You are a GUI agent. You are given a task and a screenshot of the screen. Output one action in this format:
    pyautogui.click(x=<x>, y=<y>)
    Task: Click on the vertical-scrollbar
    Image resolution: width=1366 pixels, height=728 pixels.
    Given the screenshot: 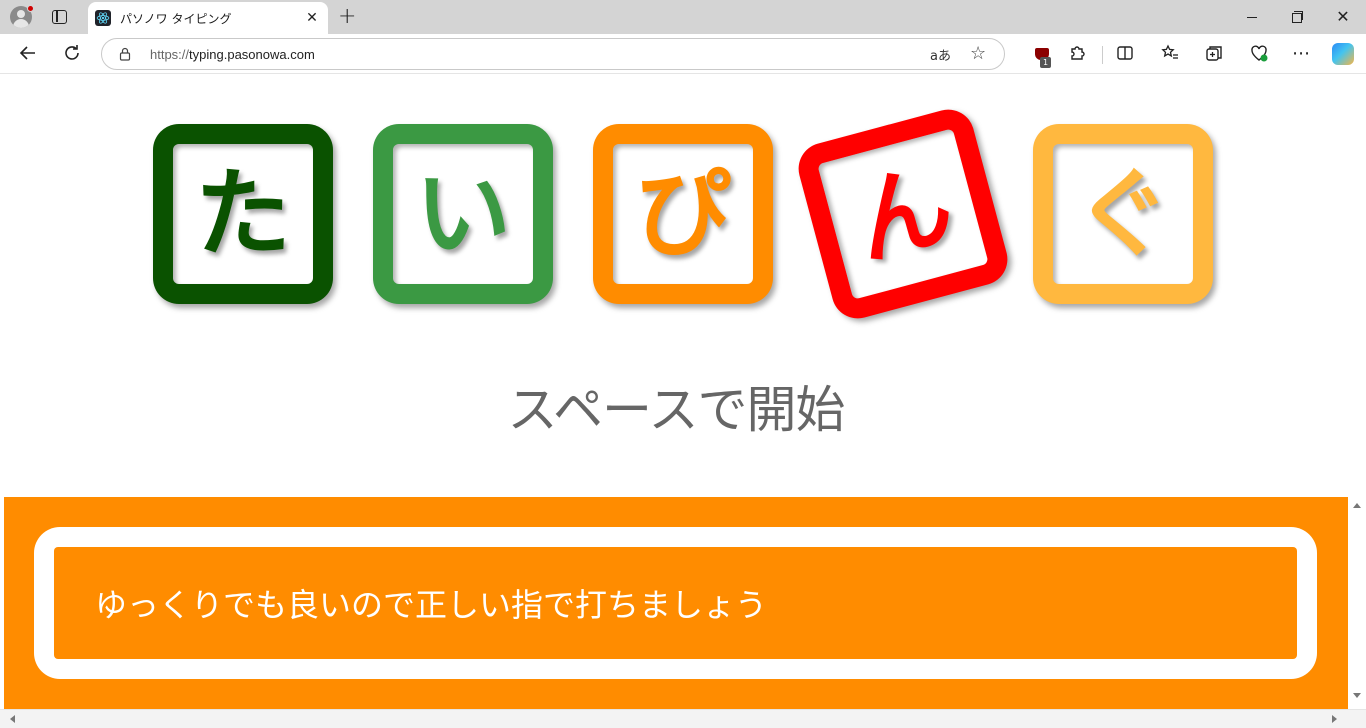 What is the action you would take?
    pyautogui.click(x=1357, y=392)
    